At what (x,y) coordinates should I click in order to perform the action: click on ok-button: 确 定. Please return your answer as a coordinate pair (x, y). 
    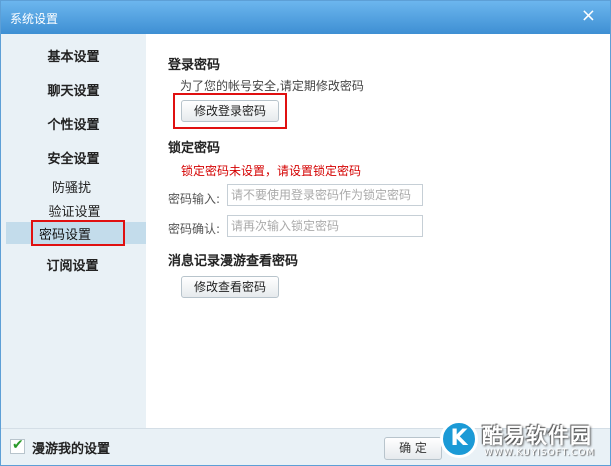
    Looking at the image, I should click on (413, 448).